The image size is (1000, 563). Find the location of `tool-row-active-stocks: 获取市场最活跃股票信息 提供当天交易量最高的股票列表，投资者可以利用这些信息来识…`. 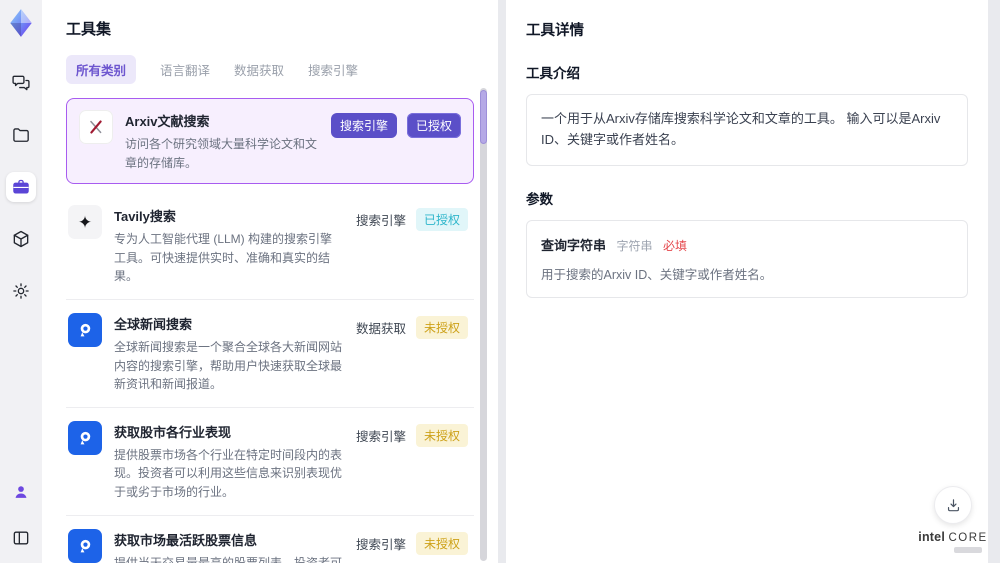

tool-row-active-stocks: 获取市场最活跃股票信息 提供当天交易量最高的股票列表，投资者可以利用这些信息来识… is located at coordinates (270, 539).